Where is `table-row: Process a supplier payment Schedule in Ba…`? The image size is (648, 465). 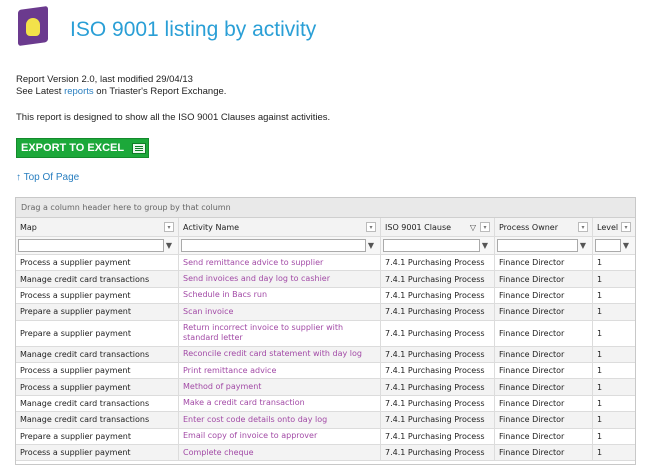 table-row: Process a supplier payment Schedule in Ba… is located at coordinates (325, 296).